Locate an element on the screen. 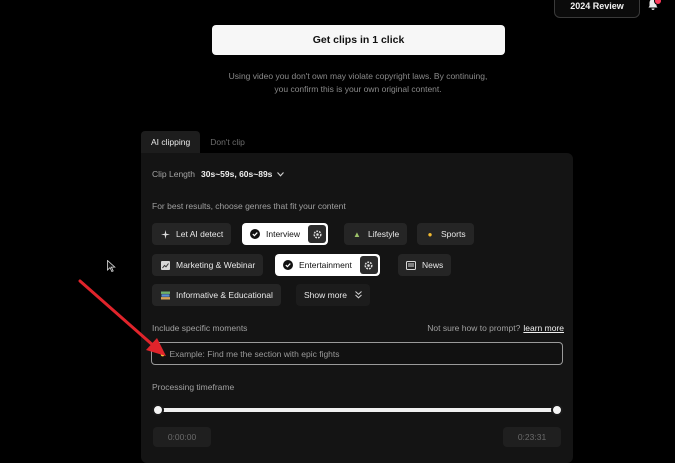 The width and height of the screenshot is (675, 463). timeframe-start-time: 0:00:00 is located at coordinates (182, 437).